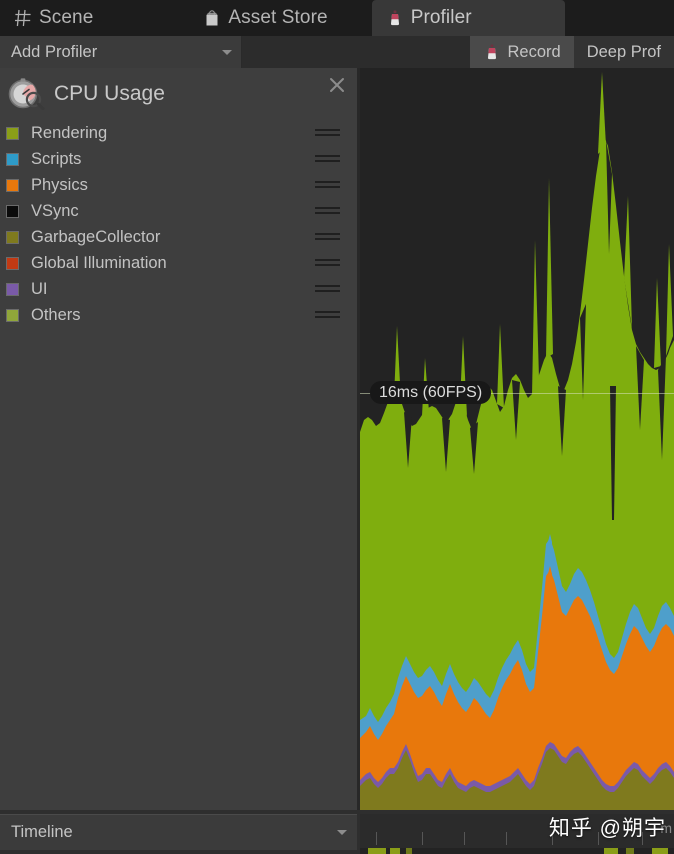  Describe the element at coordinates (121, 52) in the screenshot. I see `add-profiler-dropdown: Add Profiler` at that location.